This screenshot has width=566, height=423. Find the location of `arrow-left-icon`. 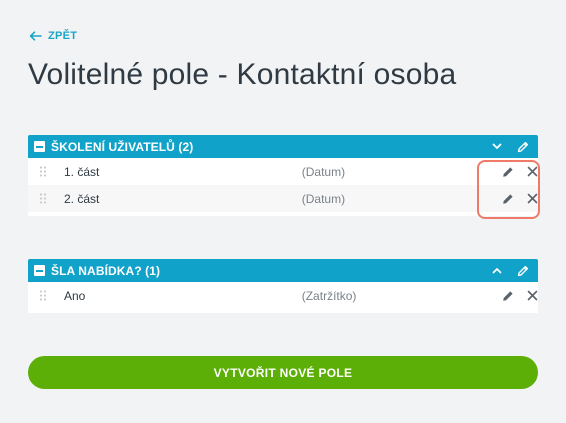

arrow-left-icon is located at coordinates (35, 36).